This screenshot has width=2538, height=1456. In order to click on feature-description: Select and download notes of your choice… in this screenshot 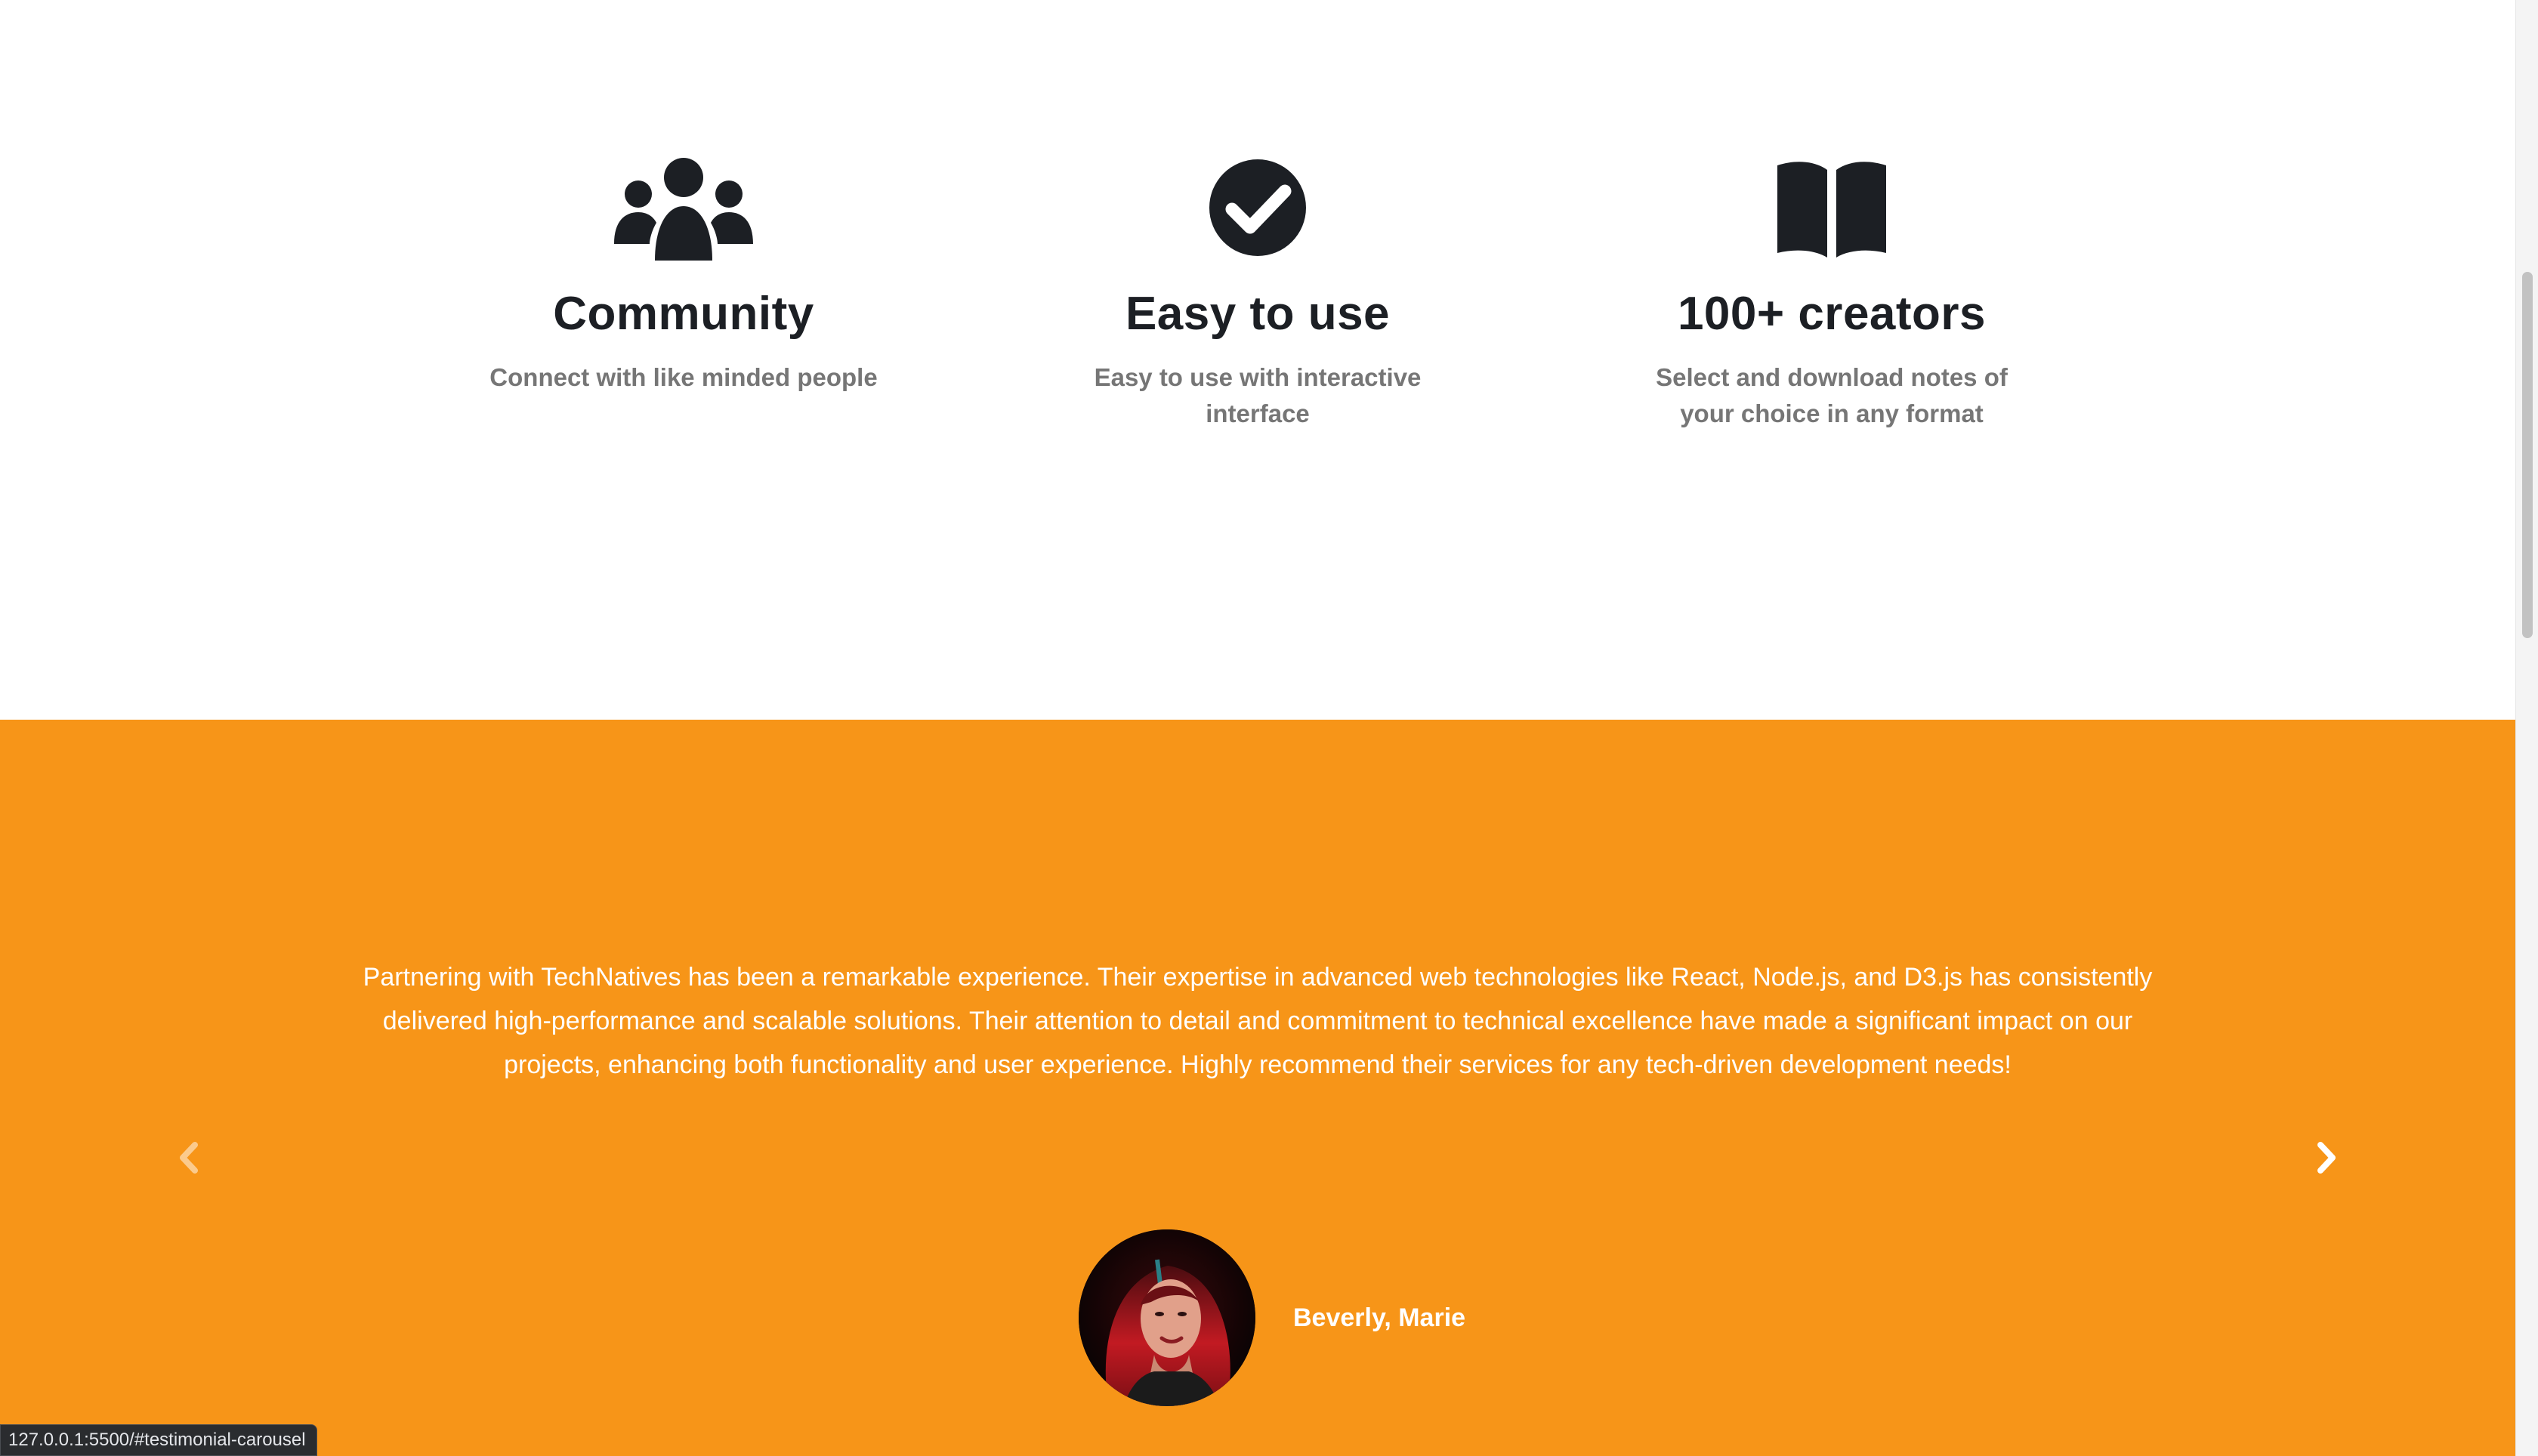, I will do `click(1832, 395)`.